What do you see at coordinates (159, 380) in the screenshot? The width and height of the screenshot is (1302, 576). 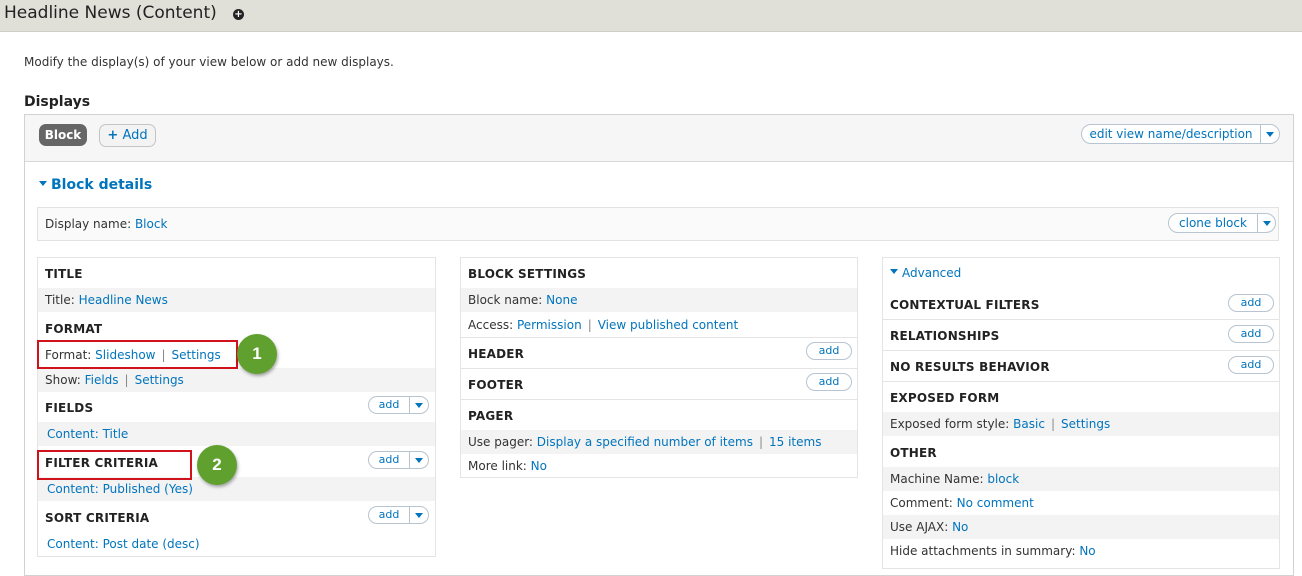 I see `show-settings-link: Settings` at bounding box center [159, 380].